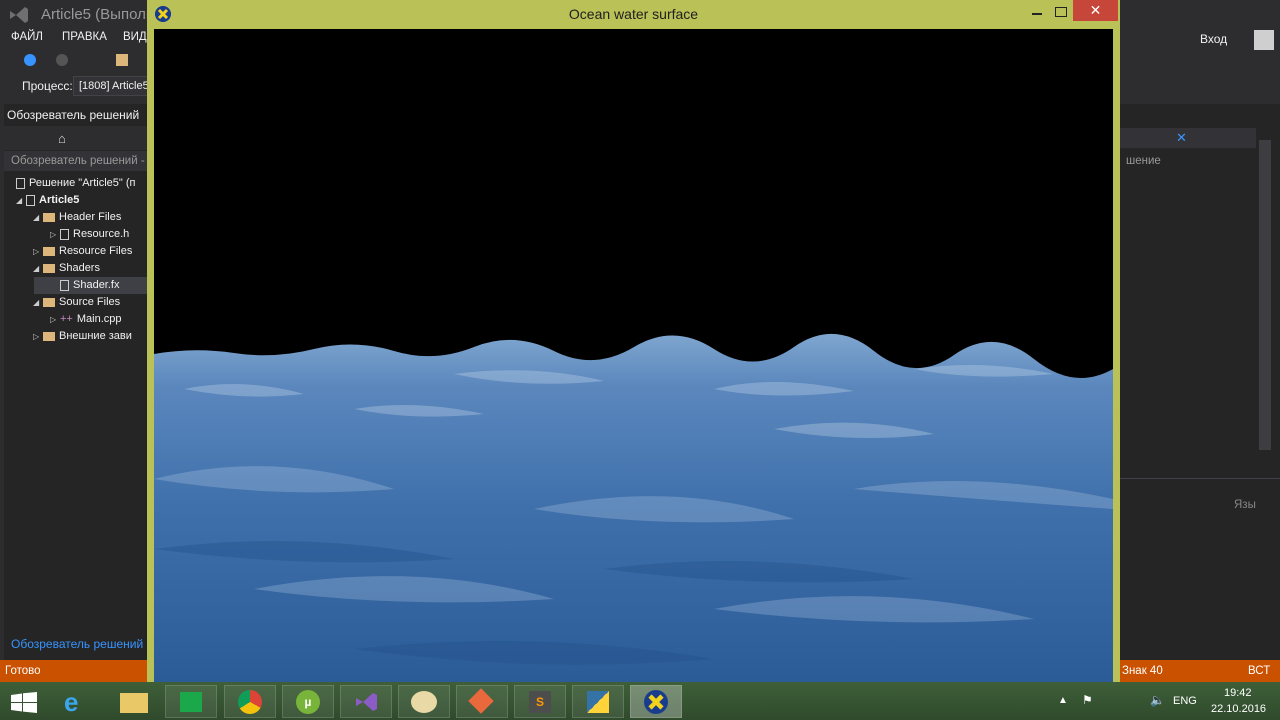  I want to click on maximize-icon, so click(1061, 12).